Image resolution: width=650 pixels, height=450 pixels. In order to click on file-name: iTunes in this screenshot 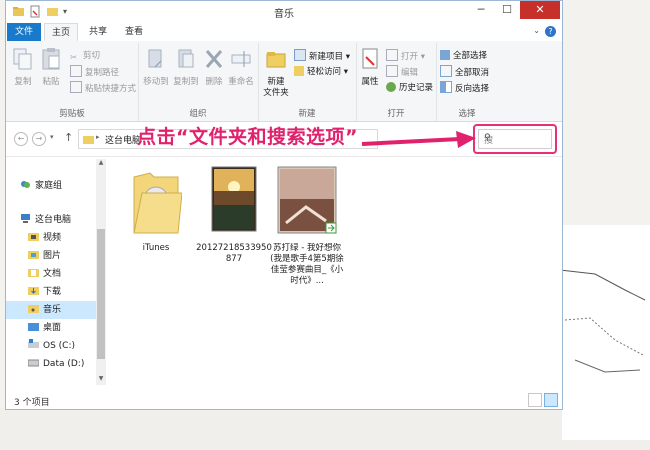, I will do `click(156, 248)`.